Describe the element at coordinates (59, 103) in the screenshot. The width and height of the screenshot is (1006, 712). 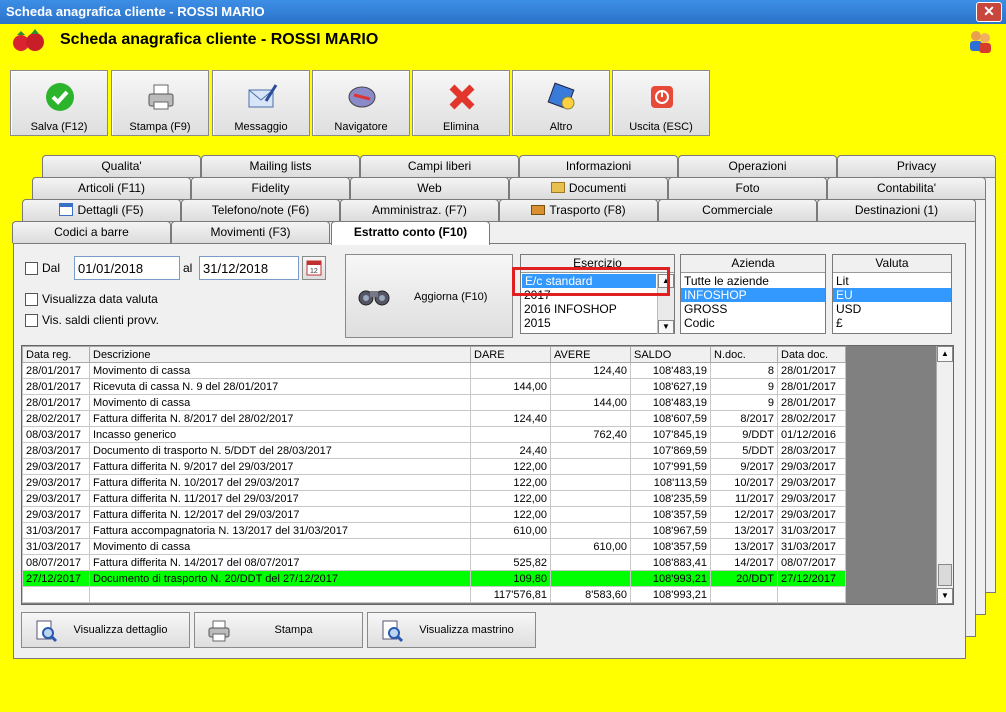
I see `save-button: Salva (F12)` at that location.